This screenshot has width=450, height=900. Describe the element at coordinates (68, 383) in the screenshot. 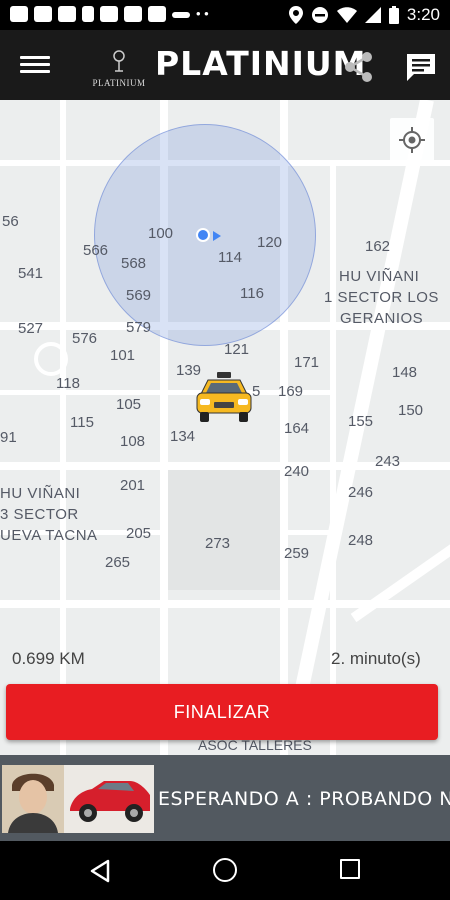

I see `map-label: 118` at that location.